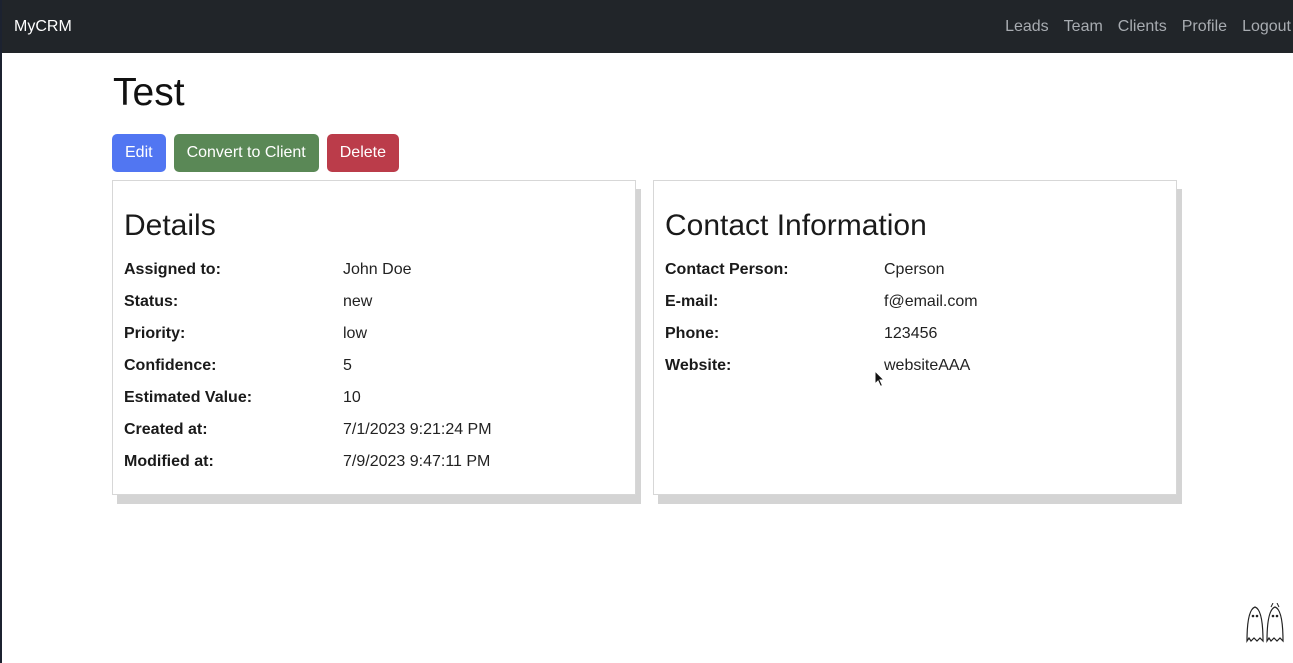 Image resolution: width=1293 pixels, height=663 pixels. I want to click on detail-row-created-at: Created at: 7/1/2023 9:21:24 PM, so click(374, 437).